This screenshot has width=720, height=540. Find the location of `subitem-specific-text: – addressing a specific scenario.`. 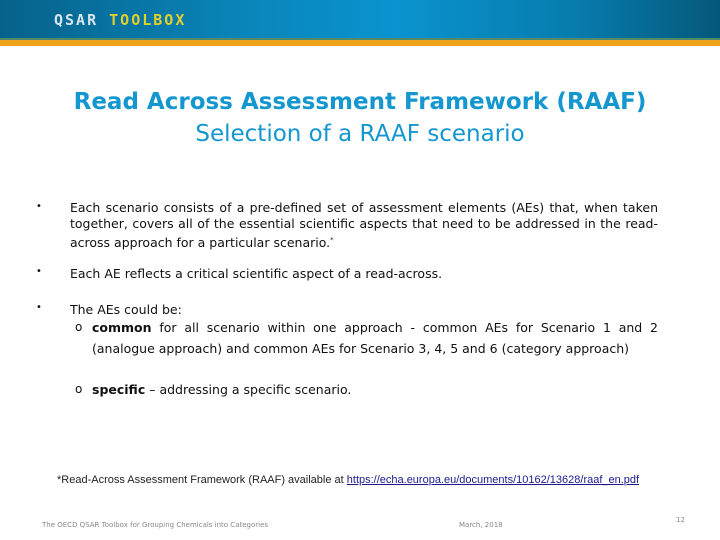

subitem-specific-text: – addressing a specific scenario. is located at coordinates (248, 389).